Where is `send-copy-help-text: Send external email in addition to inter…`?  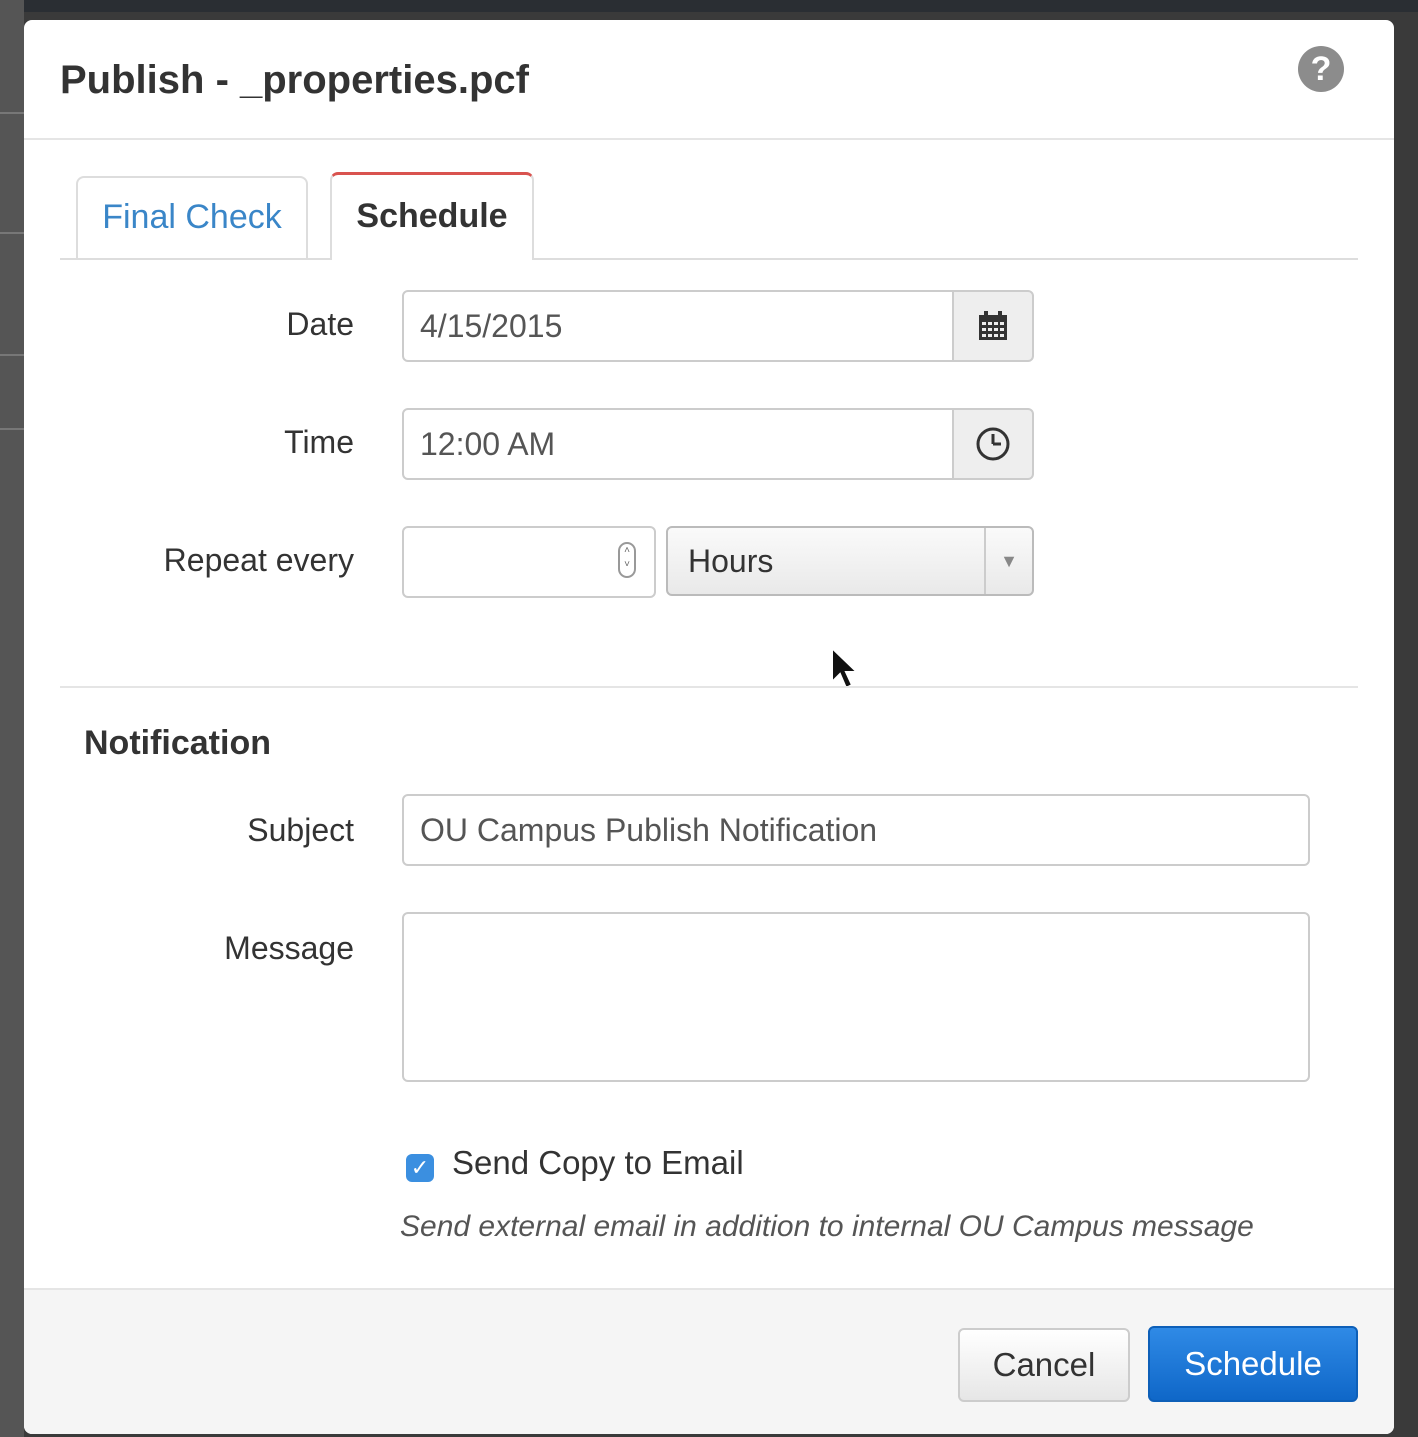
send-copy-help-text: Send external email in addition to inter… is located at coordinates (827, 1226).